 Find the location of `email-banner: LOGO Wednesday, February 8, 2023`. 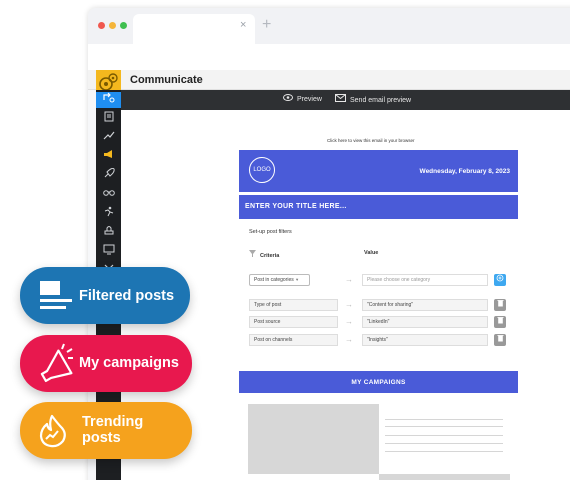

email-banner: LOGO Wednesday, February 8, 2023 is located at coordinates (378, 171).